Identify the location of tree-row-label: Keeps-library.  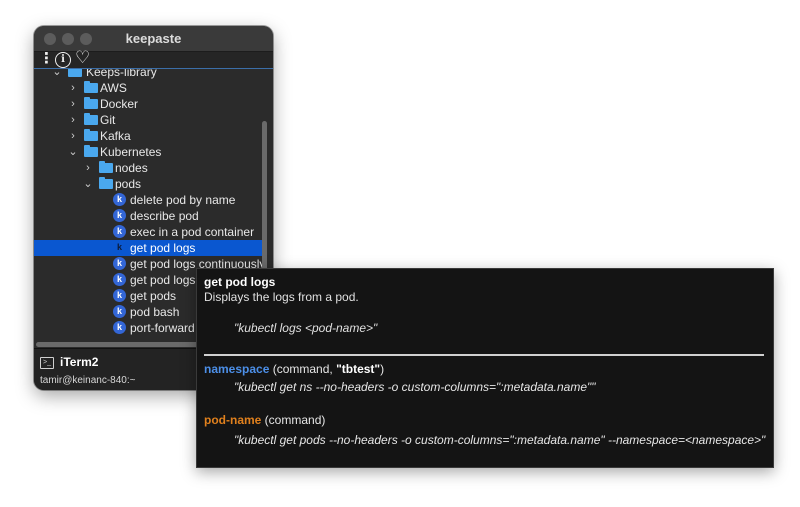
(121, 74).